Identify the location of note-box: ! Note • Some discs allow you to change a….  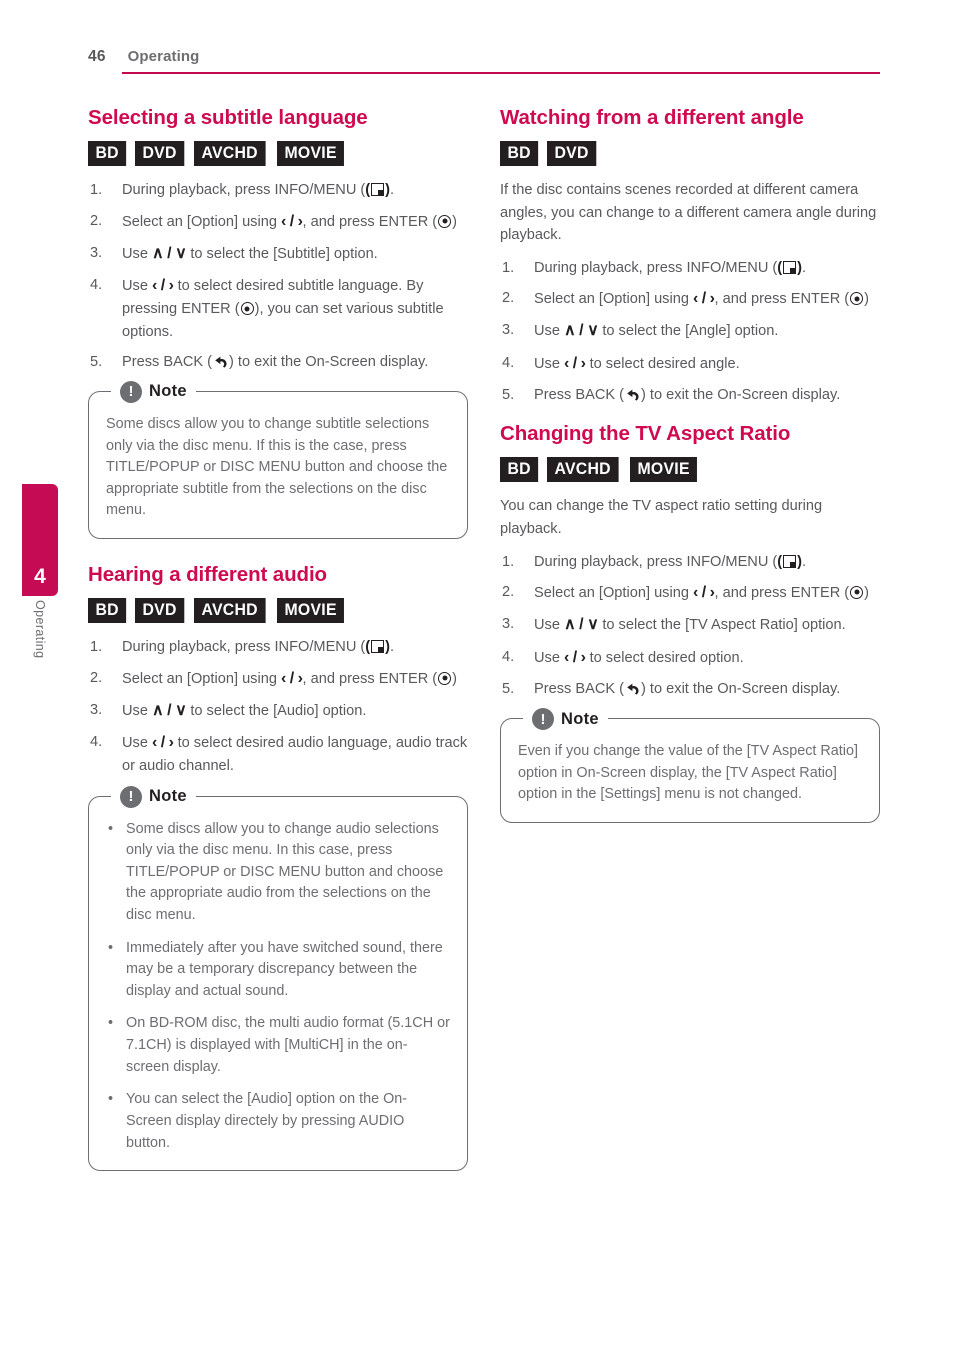
(278, 977).